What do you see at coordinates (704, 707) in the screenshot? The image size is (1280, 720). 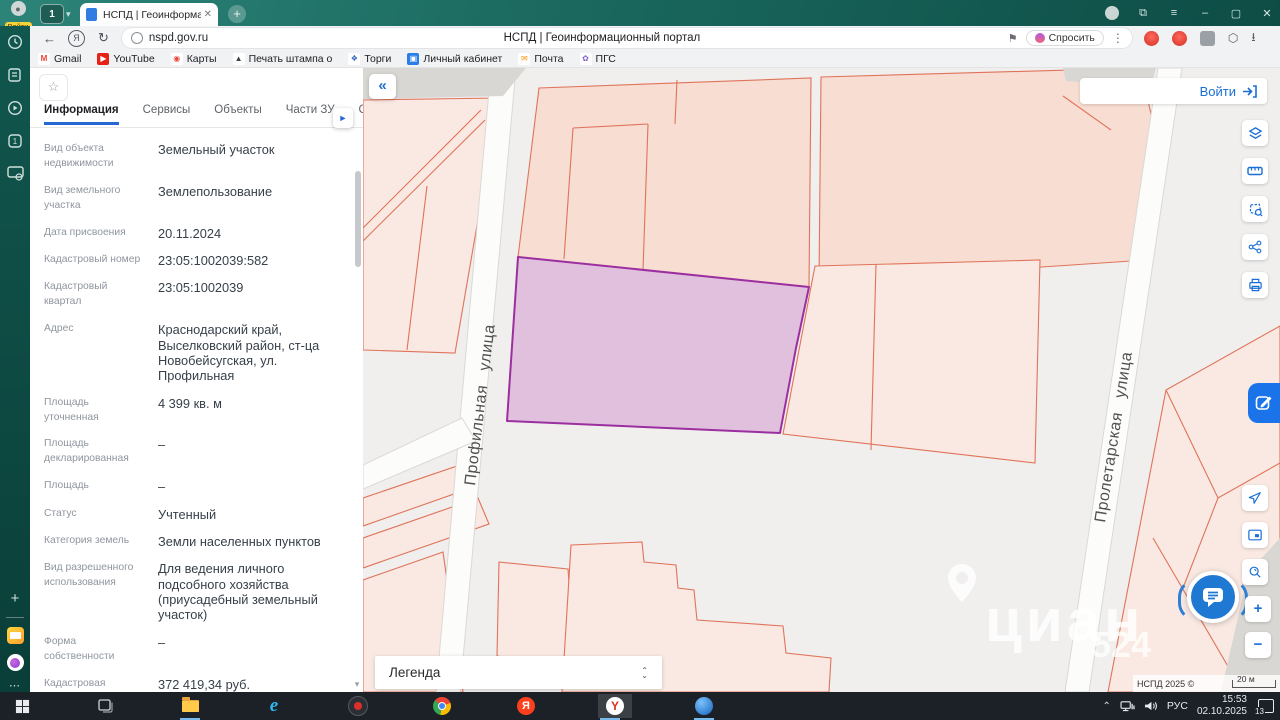 I see `app-sphere-button` at bounding box center [704, 707].